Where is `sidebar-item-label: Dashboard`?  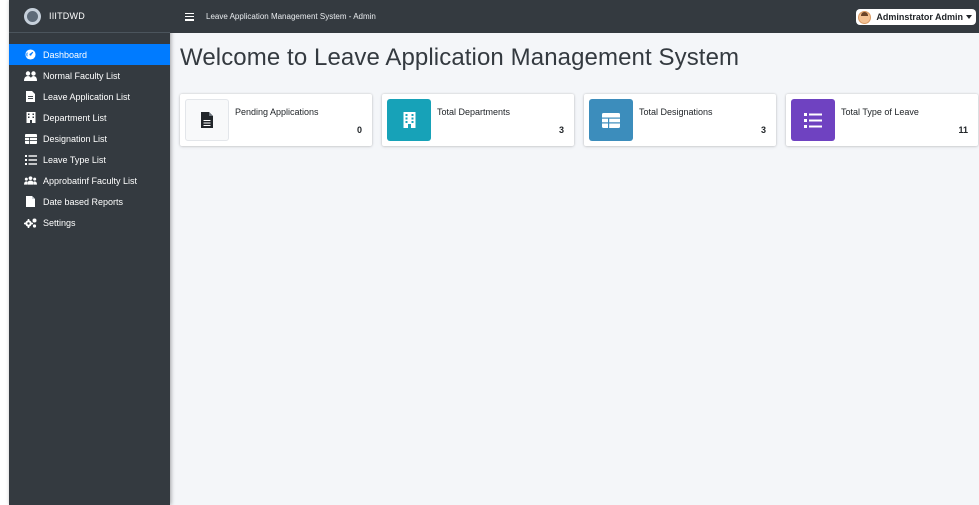 sidebar-item-label: Dashboard is located at coordinates (65, 54).